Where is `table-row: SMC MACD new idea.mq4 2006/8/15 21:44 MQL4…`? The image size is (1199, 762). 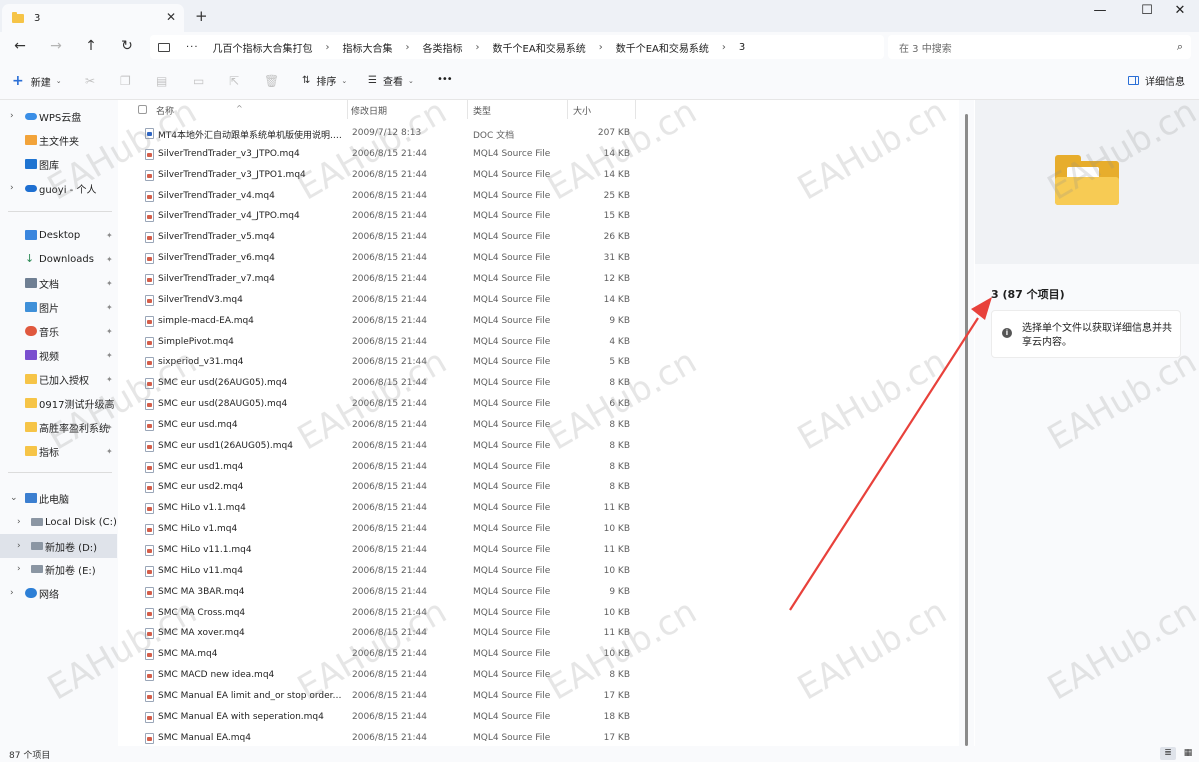 table-row: SMC MACD new idea.mq4 2006/8/15 21:44 MQL4… is located at coordinates (539, 675).